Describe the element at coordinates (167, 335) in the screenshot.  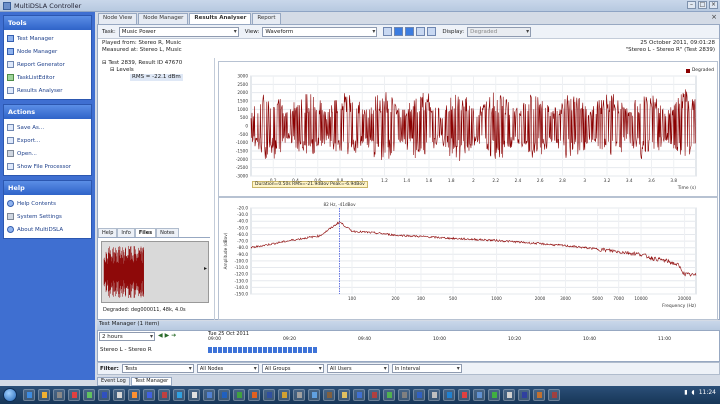
I see `nav-forward-icon: ▶` at that location.